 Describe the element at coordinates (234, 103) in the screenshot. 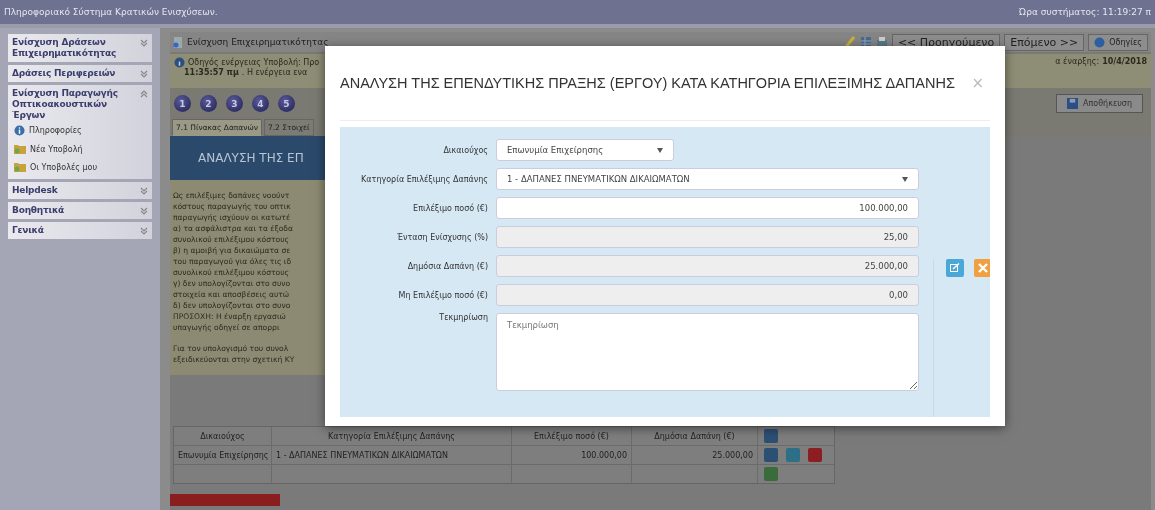

I see `step-circle: 3` at that location.